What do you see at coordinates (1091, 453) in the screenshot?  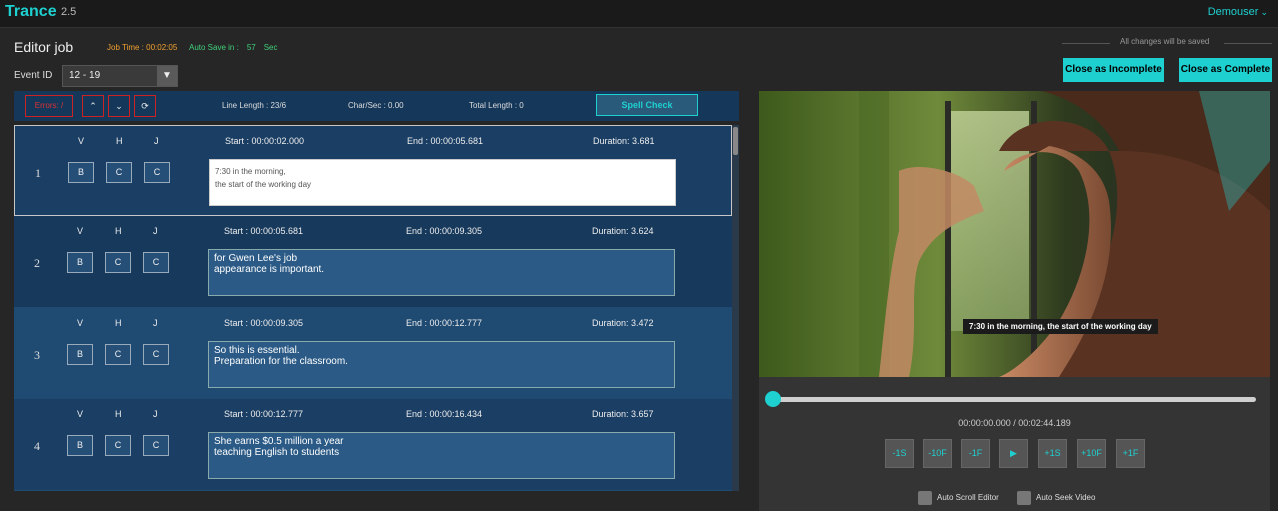 I see `forward-10f-button: +10F` at bounding box center [1091, 453].